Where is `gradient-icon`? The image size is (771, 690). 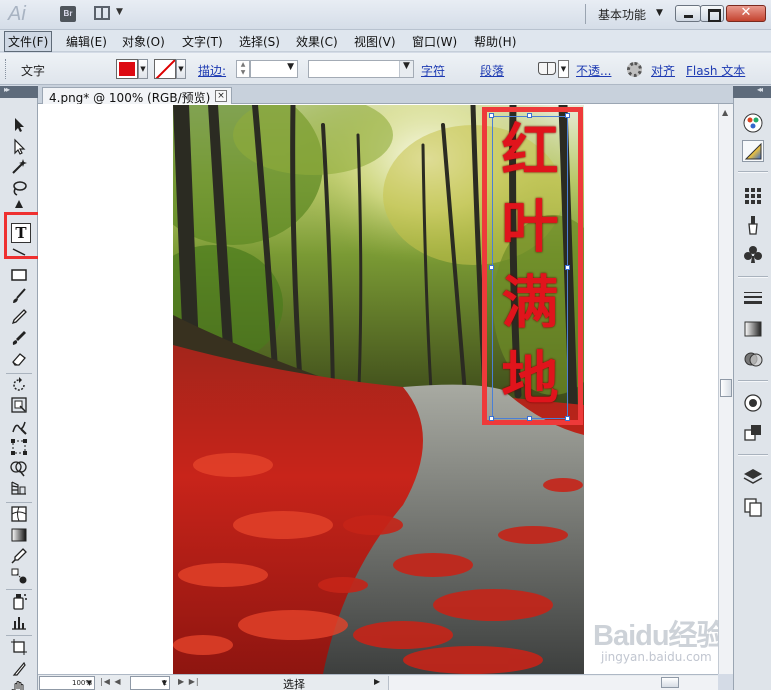 gradient-icon is located at coordinates (753, 329).